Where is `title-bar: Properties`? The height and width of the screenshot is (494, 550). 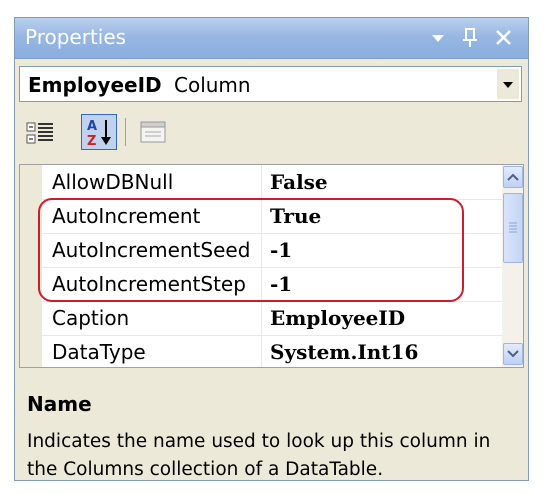 title-bar: Properties is located at coordinates (271, 38).